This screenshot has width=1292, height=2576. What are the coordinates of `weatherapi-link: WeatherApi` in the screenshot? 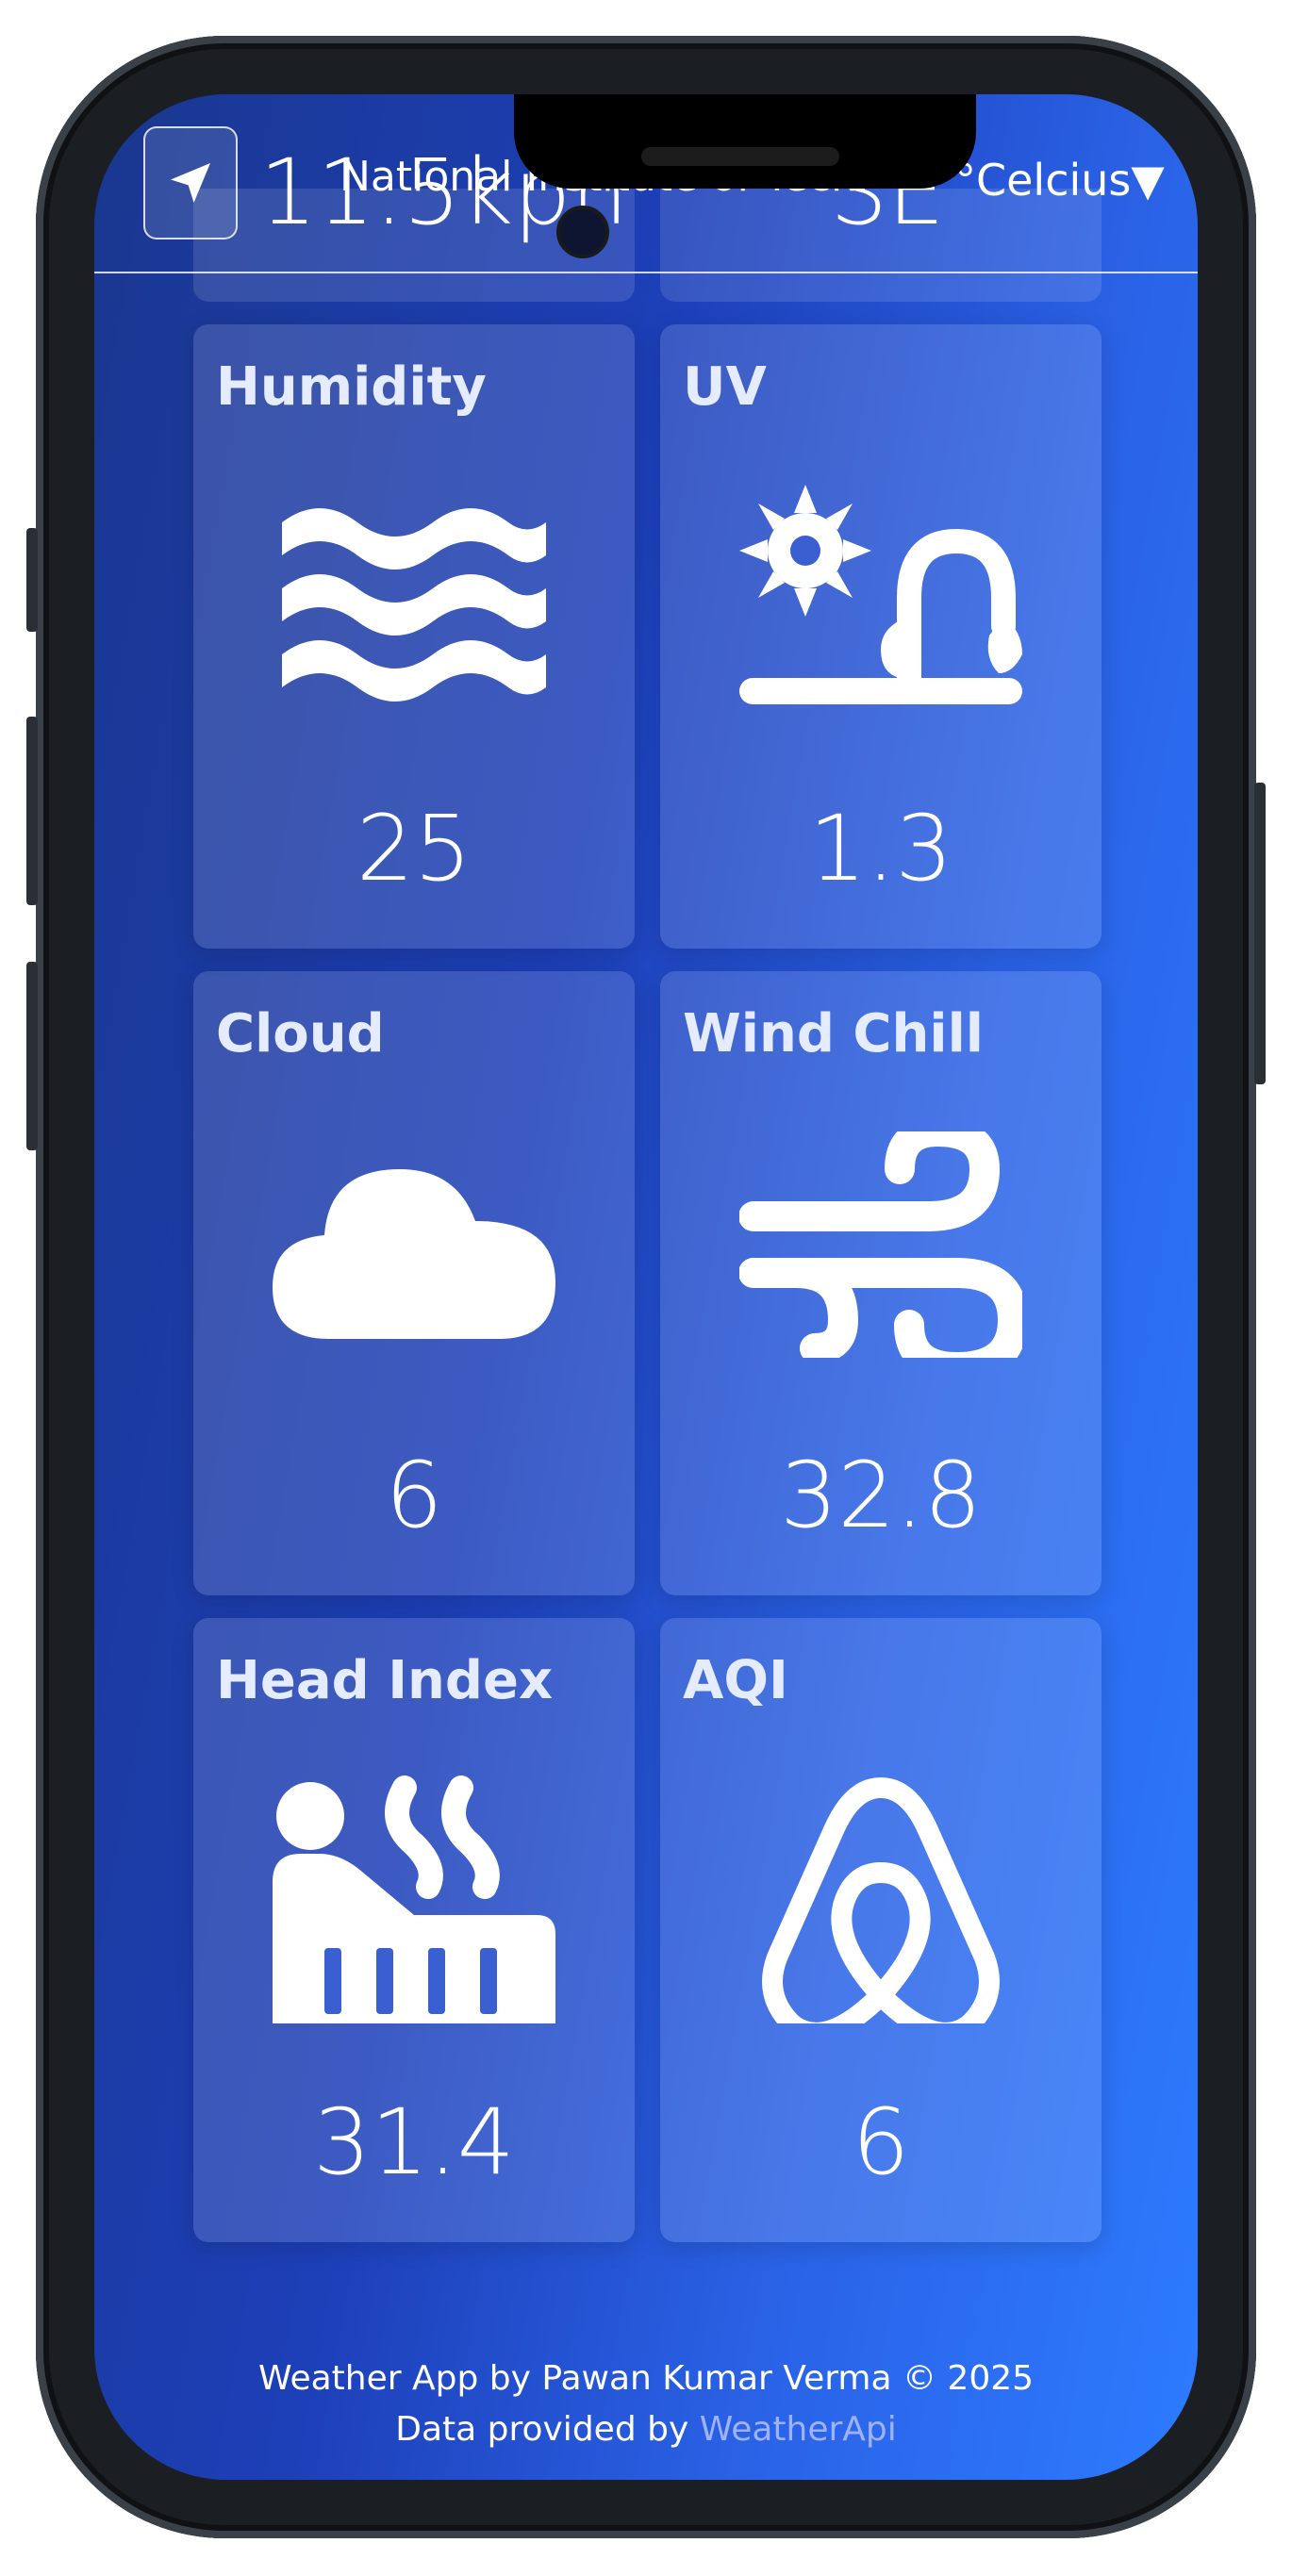 It's located at (798, 2429).